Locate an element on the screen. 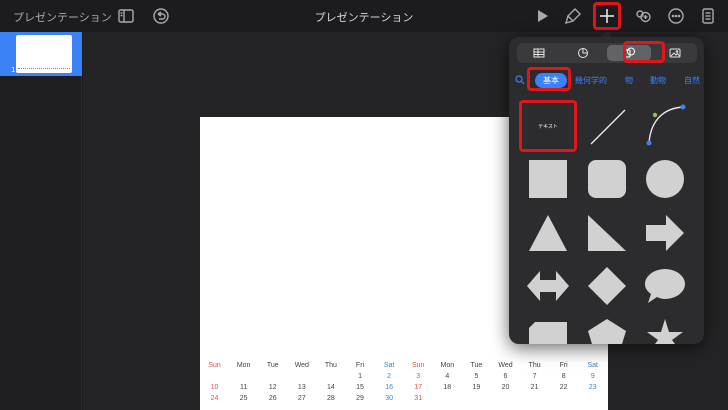 This screenshot has height=410, width=728. calendar-date-cell: 21 is located at coordinates (534, 387).